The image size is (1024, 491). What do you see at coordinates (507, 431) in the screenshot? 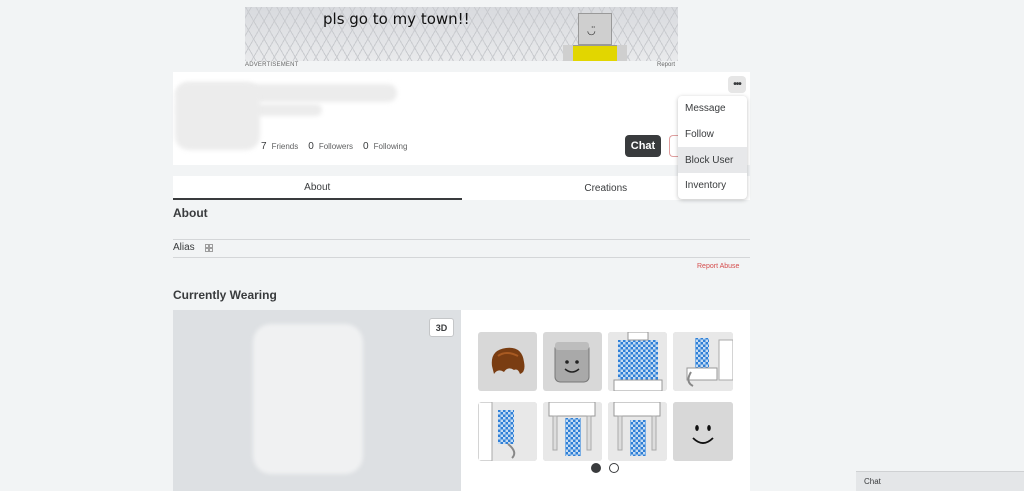
I see `left-arm-icon` at bounding box center [507, 431].